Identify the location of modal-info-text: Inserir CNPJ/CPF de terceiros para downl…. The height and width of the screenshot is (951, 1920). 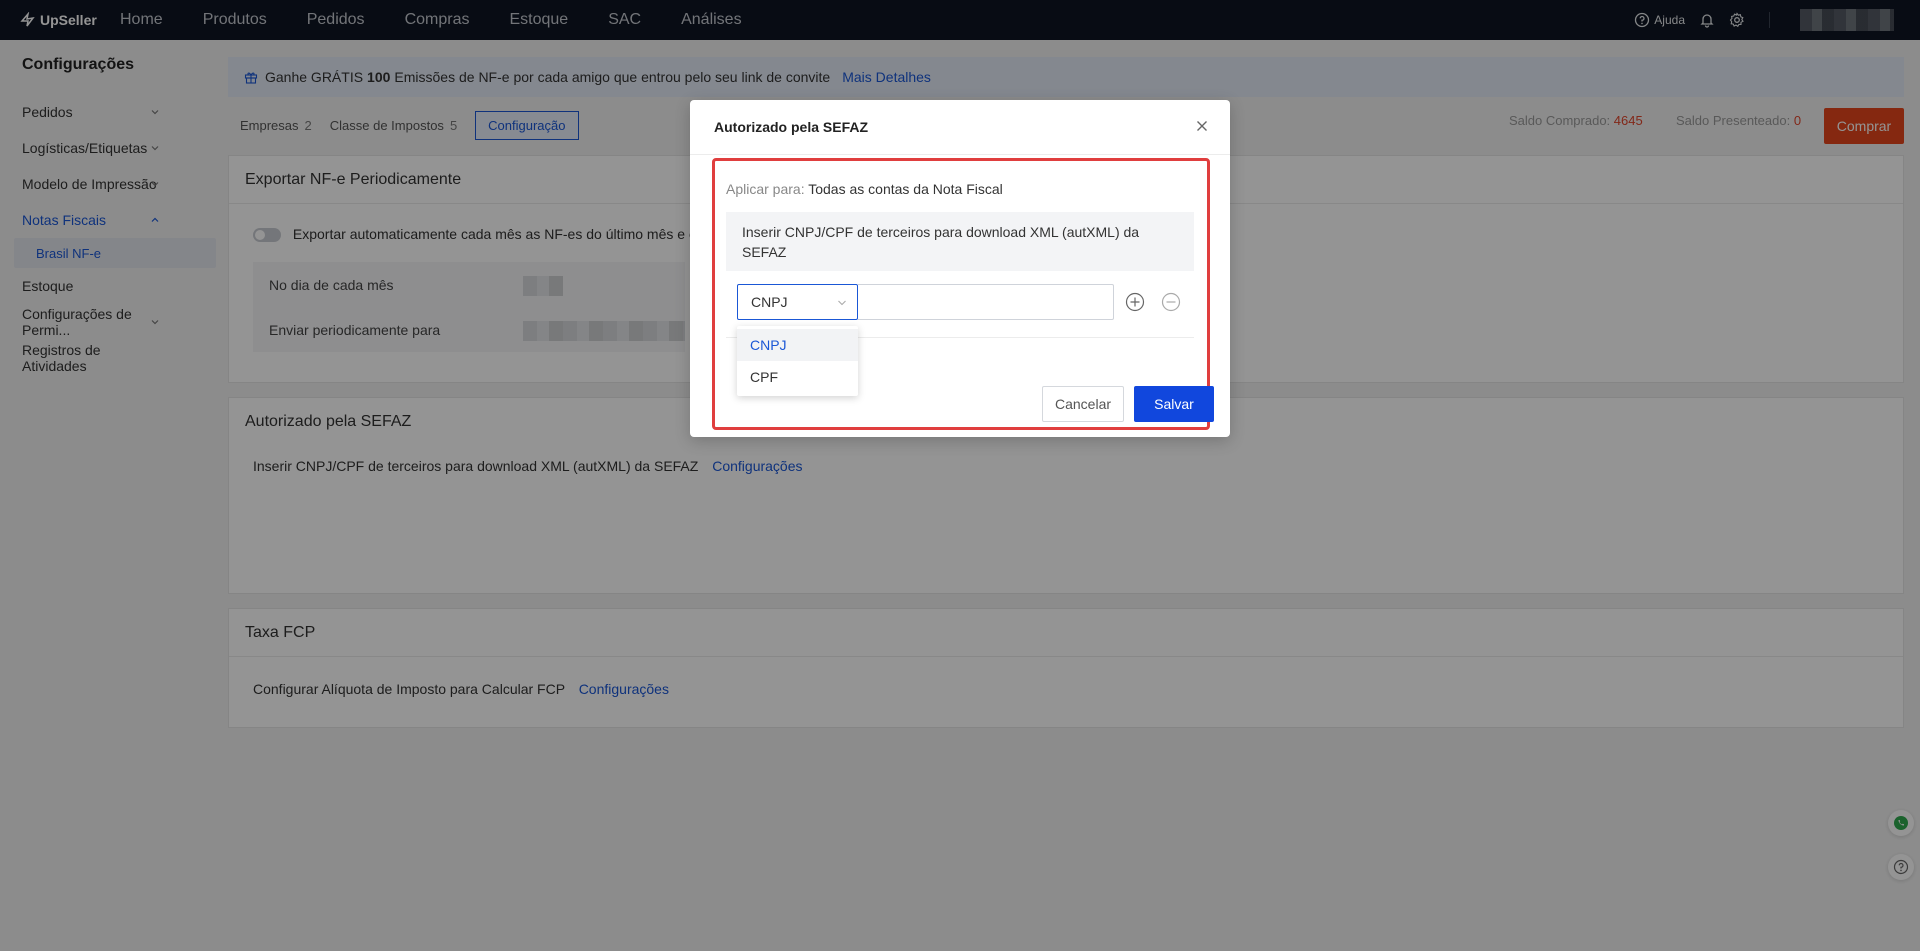
(960, 241).